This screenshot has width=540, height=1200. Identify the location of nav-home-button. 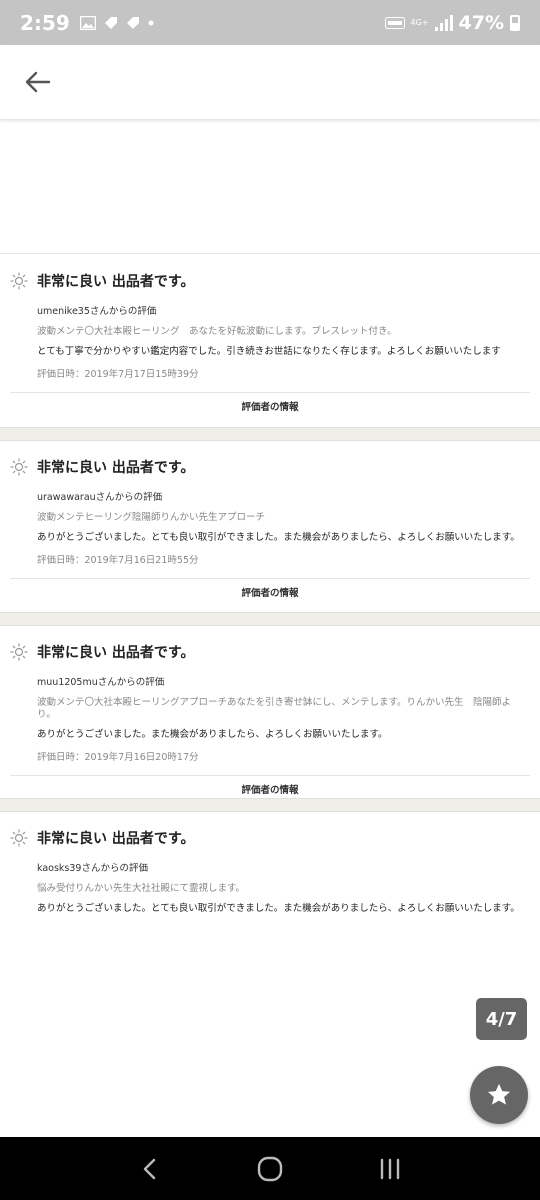
(270, 1169).